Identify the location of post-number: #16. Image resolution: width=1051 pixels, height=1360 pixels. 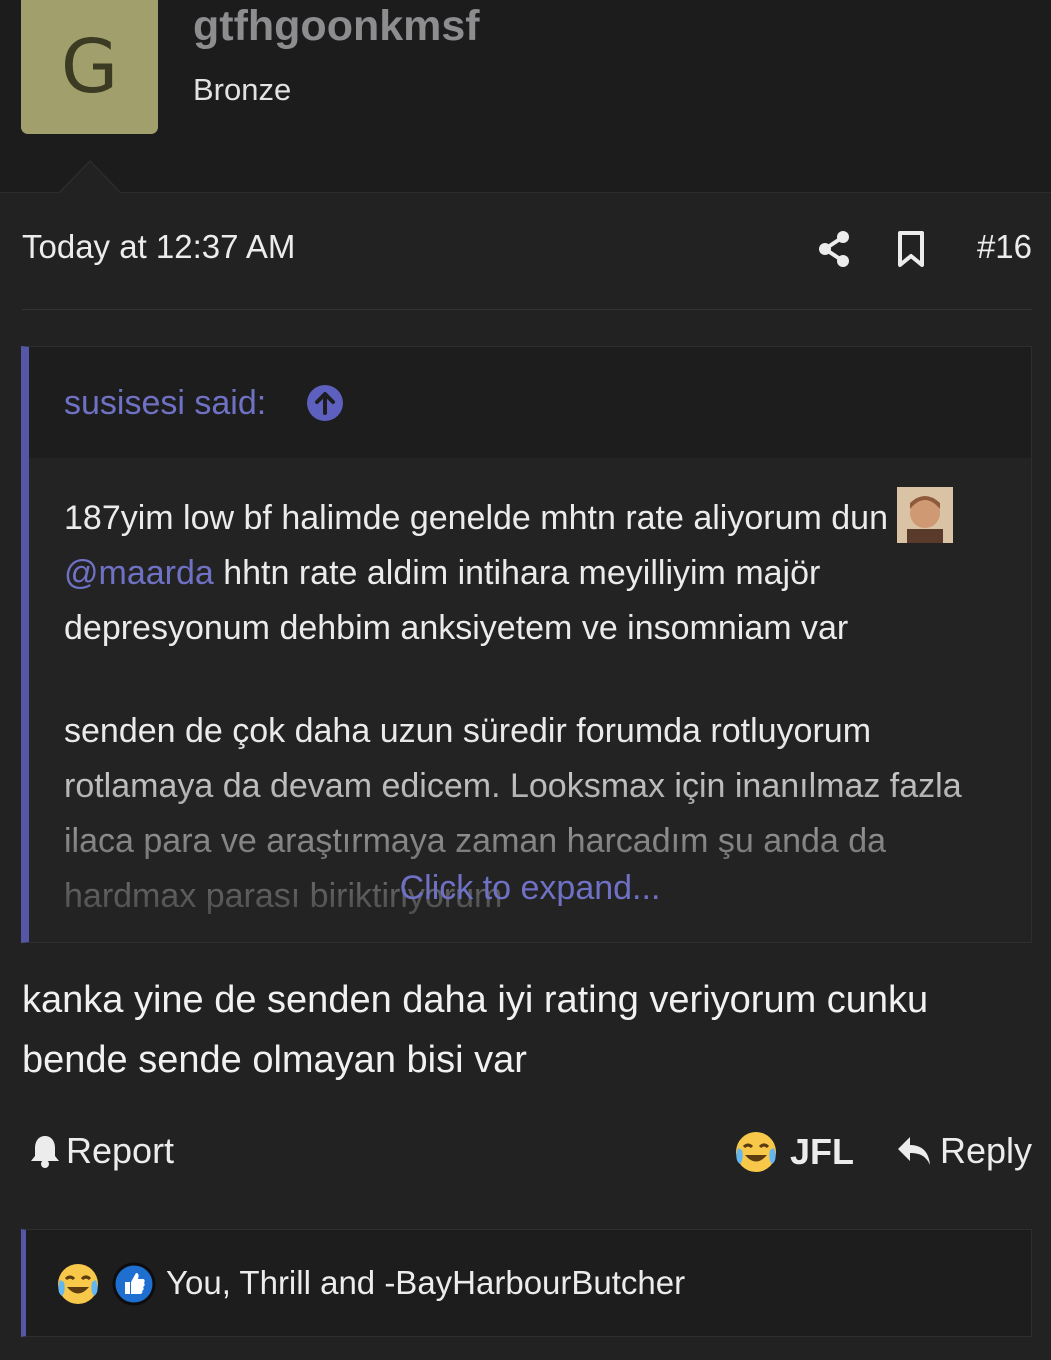
(1004, 247).